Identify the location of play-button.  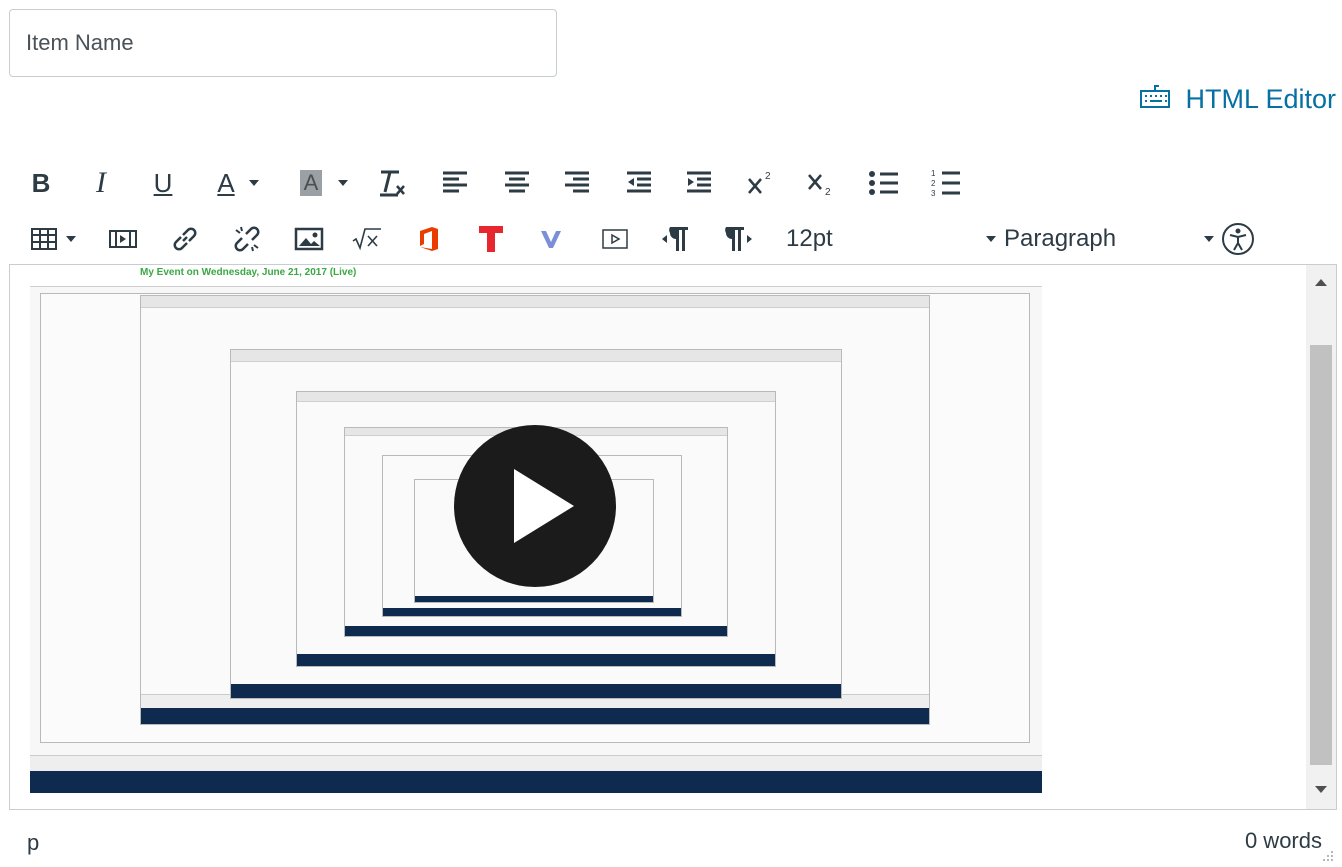
(535, 506).